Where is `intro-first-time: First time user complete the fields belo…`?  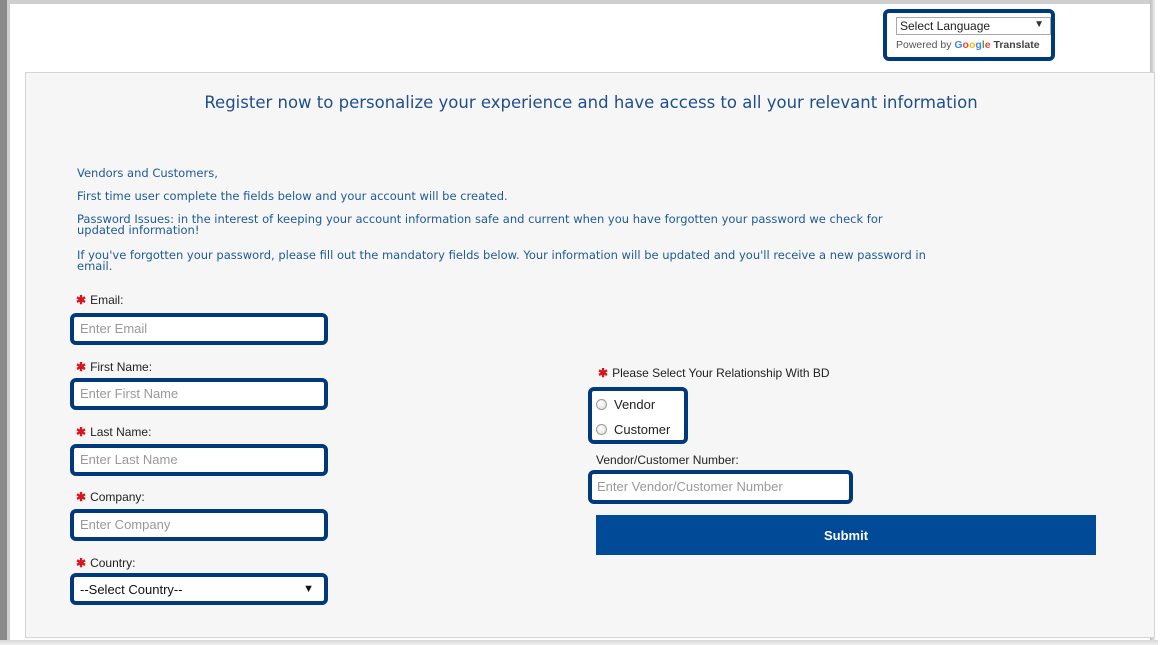
intro-first-time: First time user complete the fields belo… is located at coordinates (292, 196).